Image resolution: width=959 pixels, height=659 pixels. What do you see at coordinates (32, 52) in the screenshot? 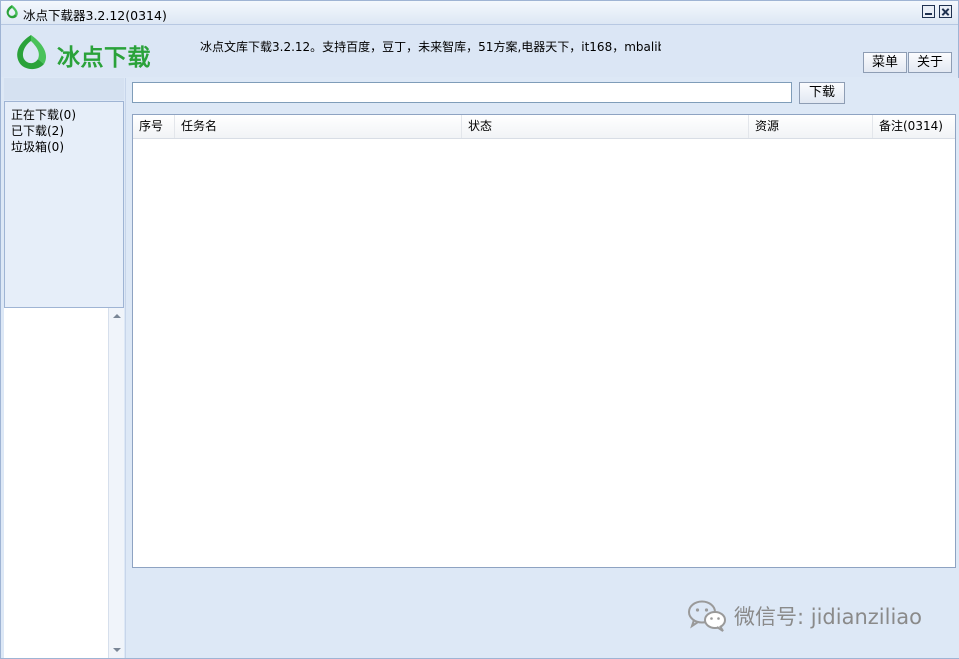
I see `droplet-logo-icon` at bounding box center [32, 52].